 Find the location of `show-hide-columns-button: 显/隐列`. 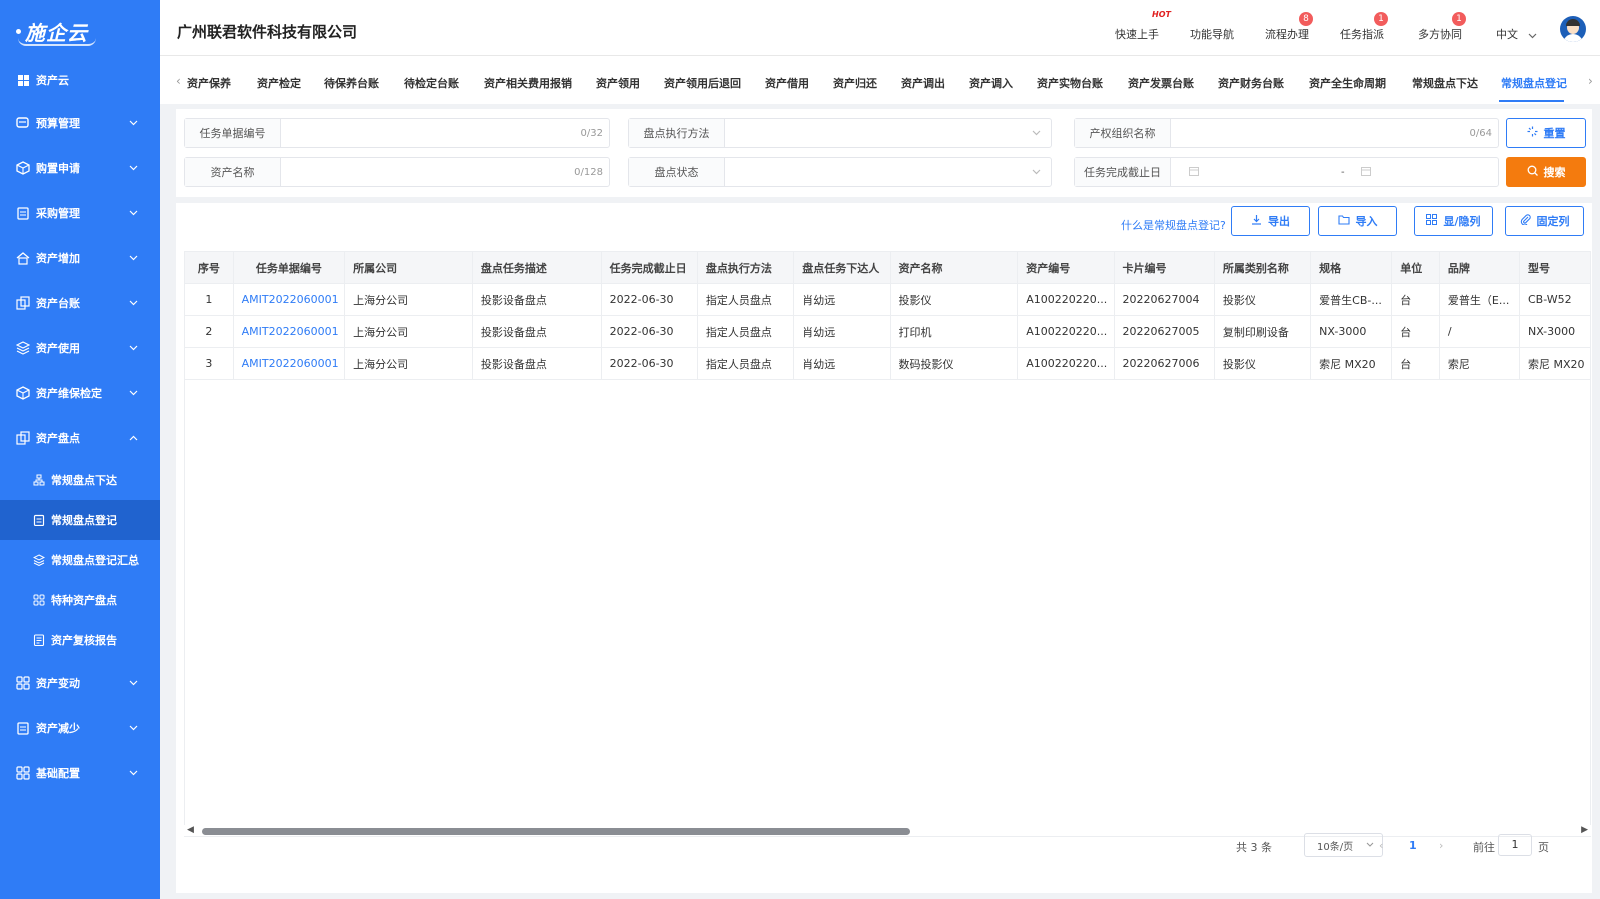

show-hide-columns-button: 显/隐列 is located at coordinates (1453, 221).